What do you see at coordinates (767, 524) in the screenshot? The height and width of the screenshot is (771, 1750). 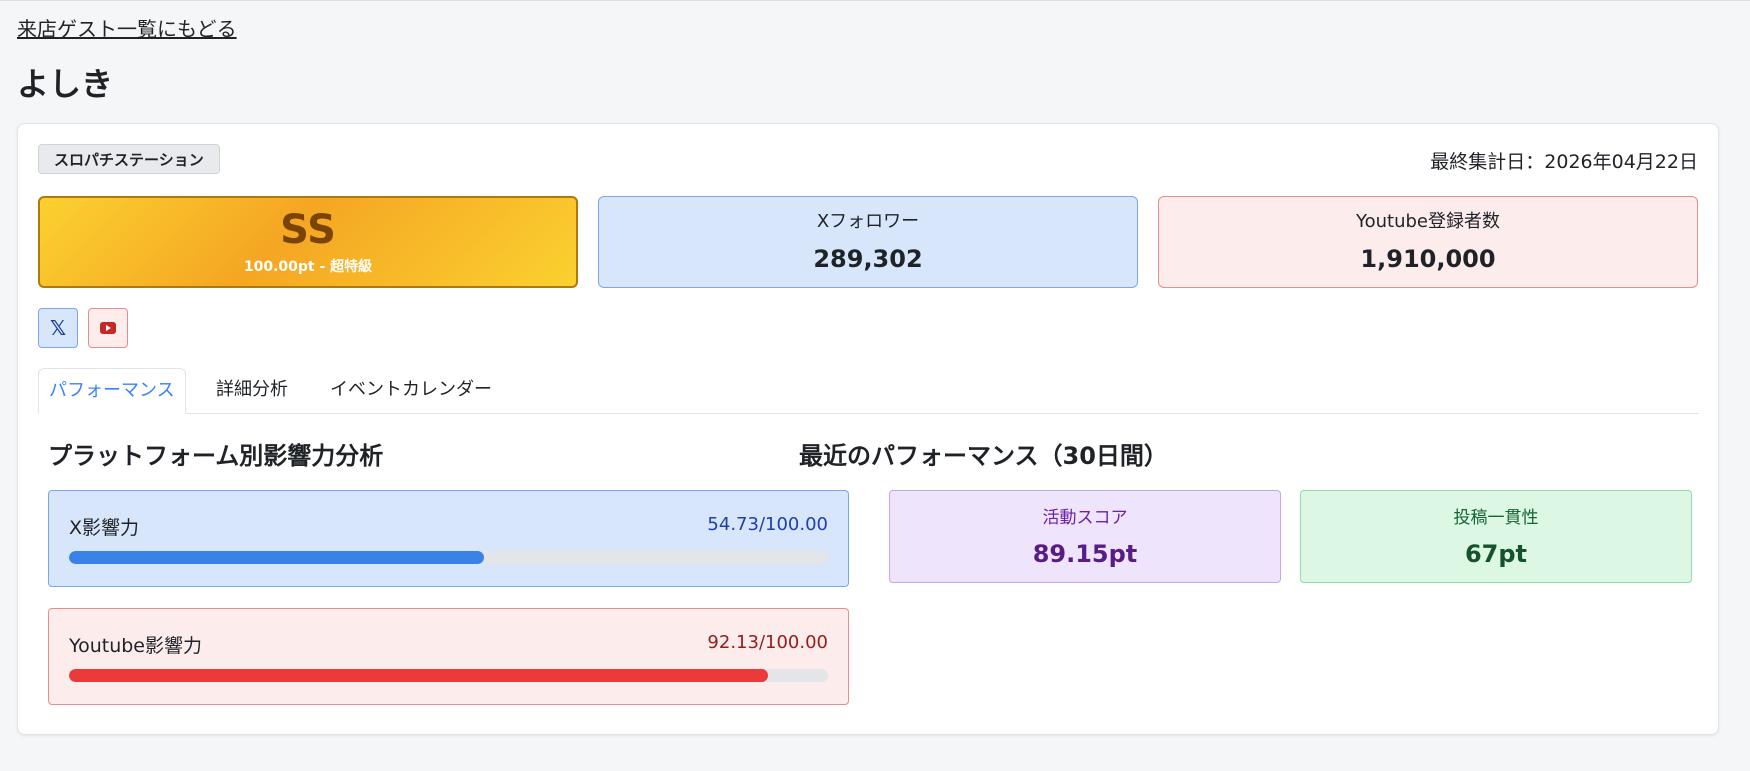 I see `x-influence-score: 54.73/100.00` at bounding box center [767, 524].